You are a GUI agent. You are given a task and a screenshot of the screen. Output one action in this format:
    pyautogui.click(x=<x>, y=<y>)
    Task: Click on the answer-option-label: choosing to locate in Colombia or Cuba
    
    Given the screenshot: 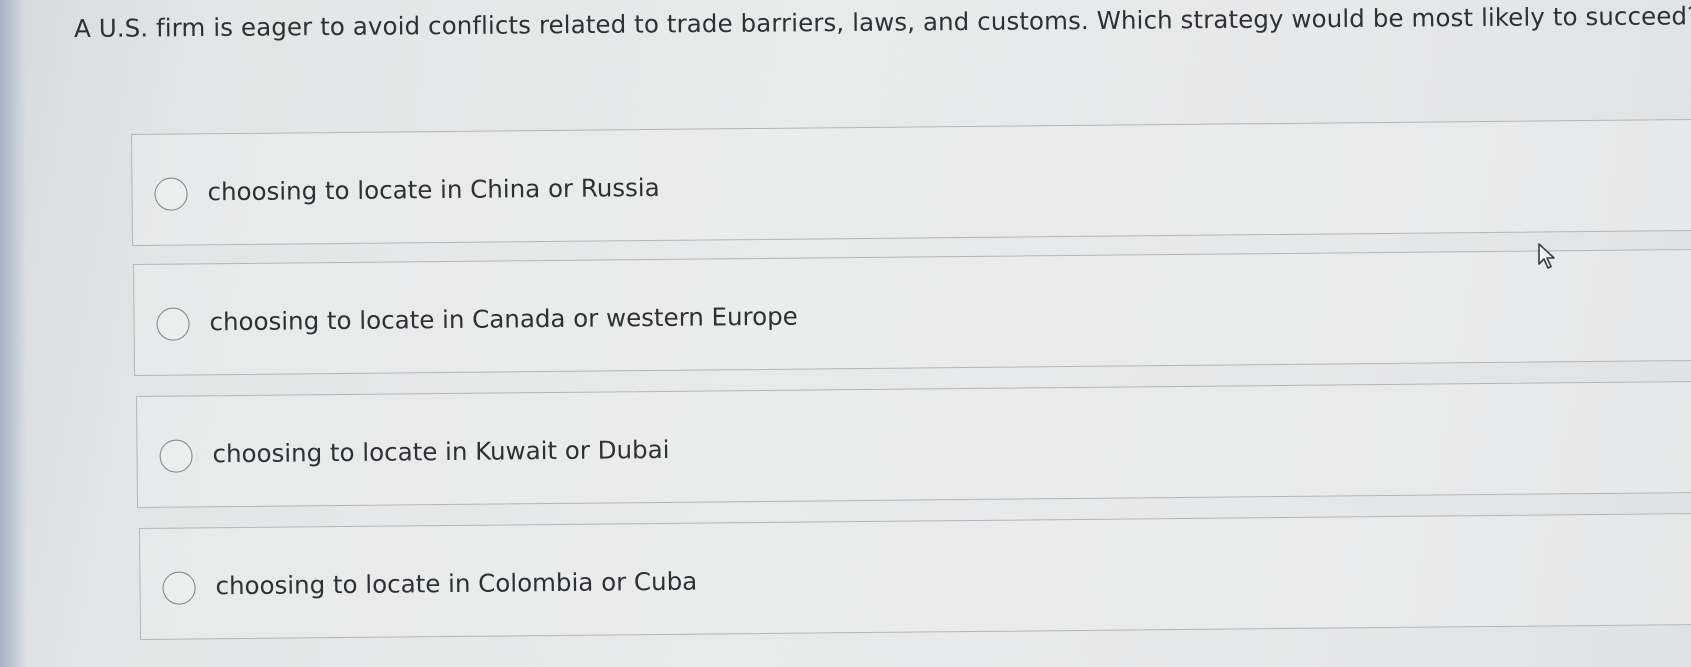 What is the action you would take?
    pyautogui.click(x=456, y=583)
    